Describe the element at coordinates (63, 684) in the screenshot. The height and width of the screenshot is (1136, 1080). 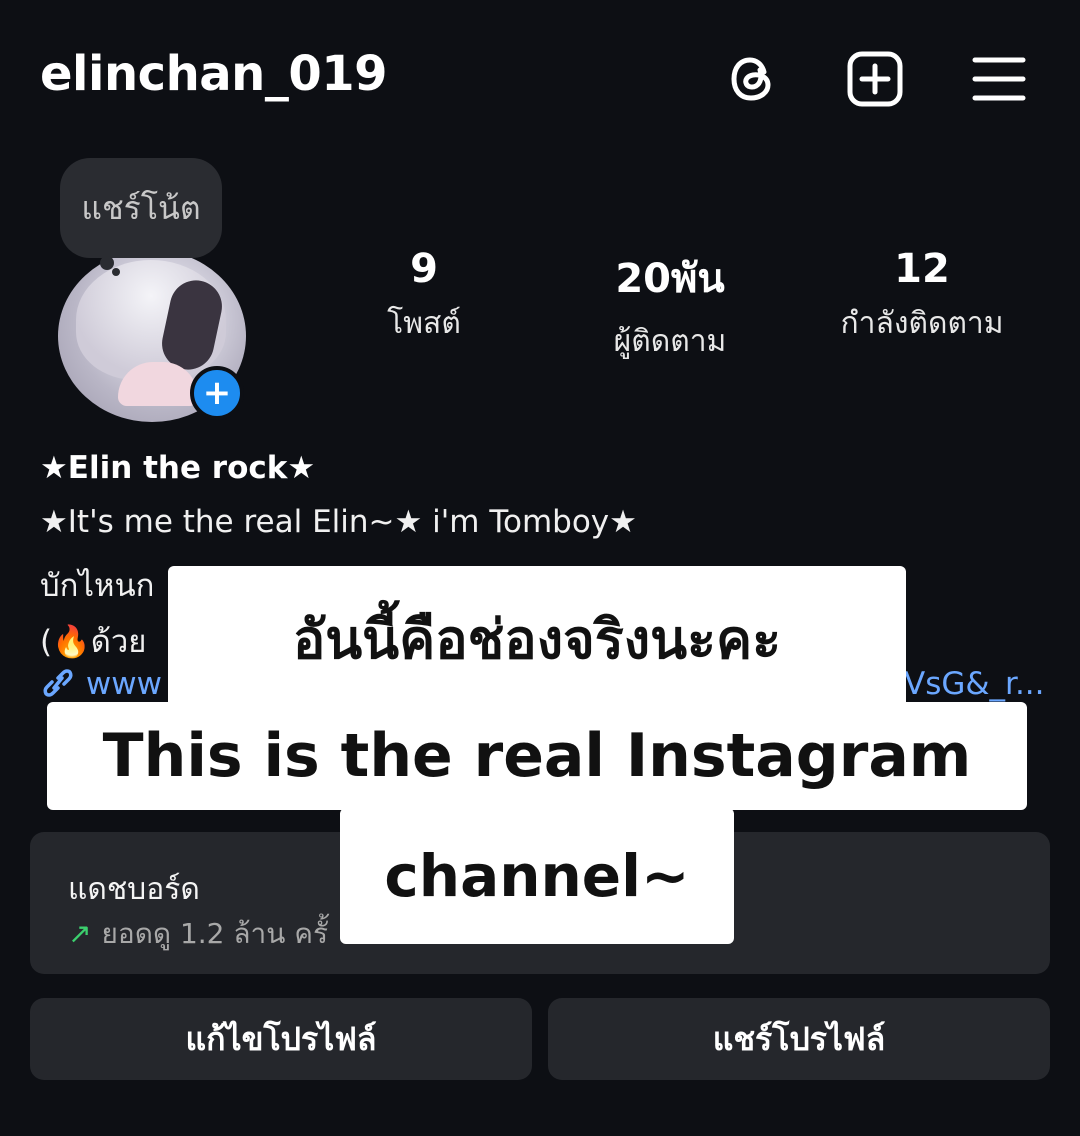
I see `link-icon` at that location.